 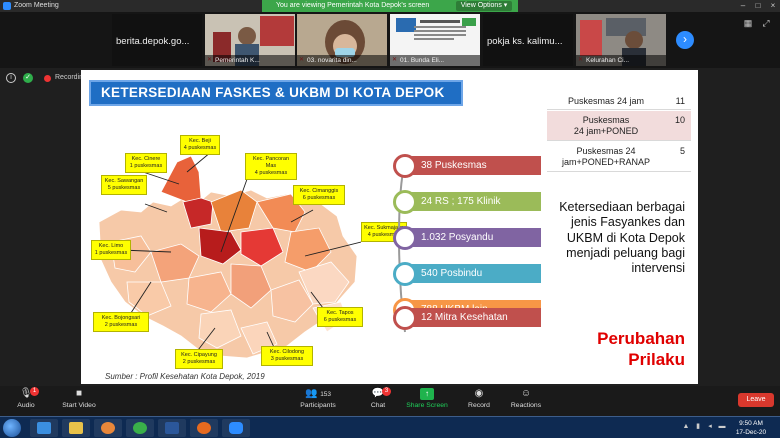 I want to click on table-row: Puskesmas 24 jam 11, so click(x=619, y=101).